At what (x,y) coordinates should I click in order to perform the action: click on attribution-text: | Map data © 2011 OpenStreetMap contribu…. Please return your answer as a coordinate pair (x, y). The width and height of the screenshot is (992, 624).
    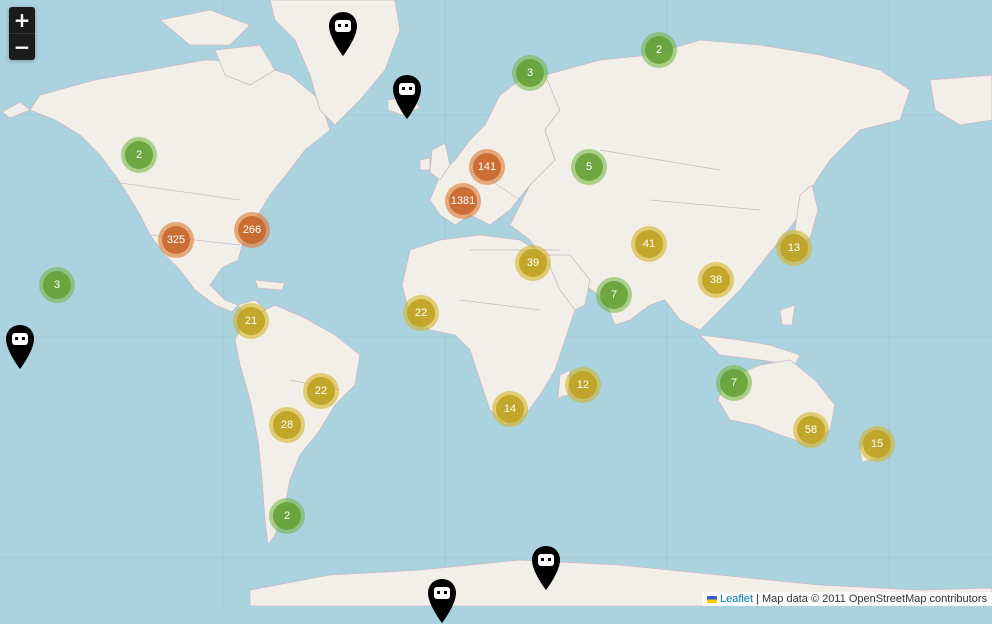
    Looking at the image, I should click on (871, 599).